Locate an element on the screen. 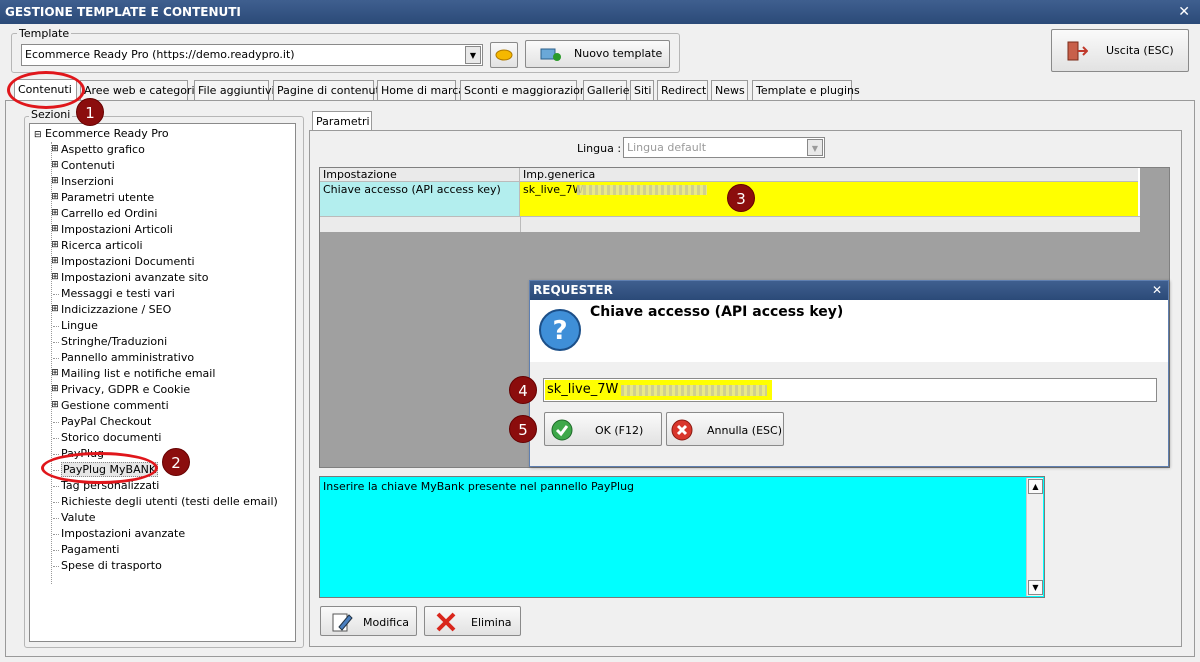 This screenshot has width=1200, height=662. description-scrollbar: ▲ ▼ is located at coordinates (1034, 537).